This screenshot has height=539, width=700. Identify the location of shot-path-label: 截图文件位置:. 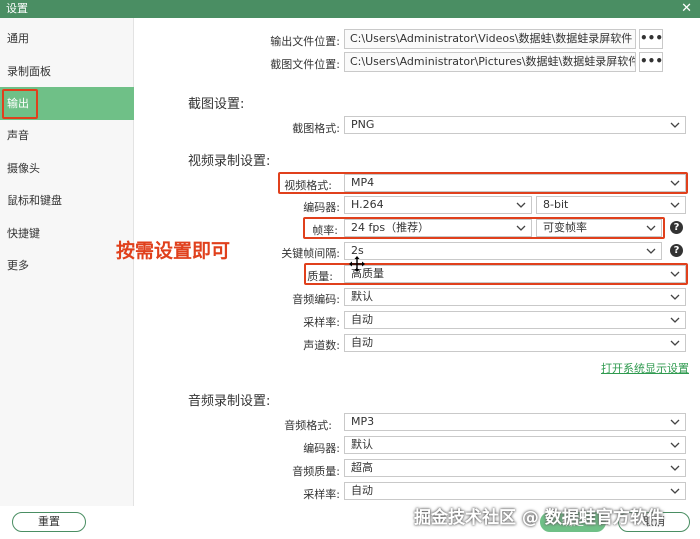
(305, 64).